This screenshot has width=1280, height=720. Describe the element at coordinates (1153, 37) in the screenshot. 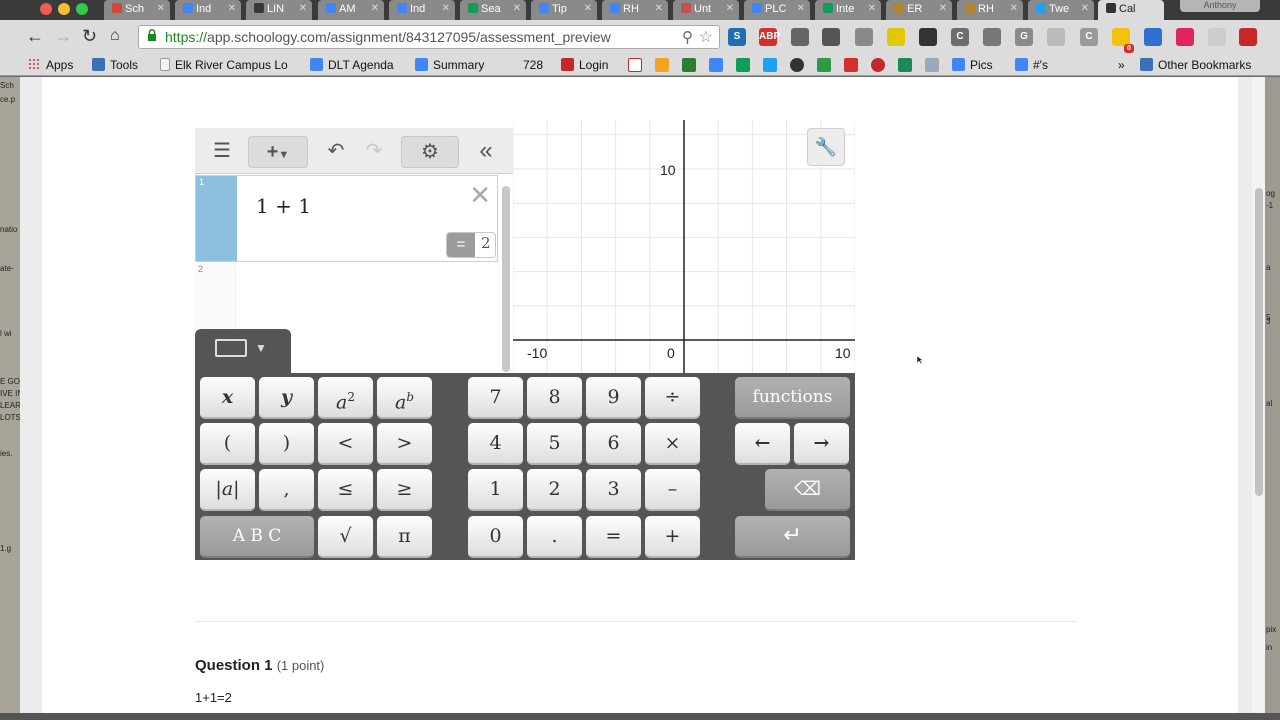

I see `buffer-ext-icon` at that location.